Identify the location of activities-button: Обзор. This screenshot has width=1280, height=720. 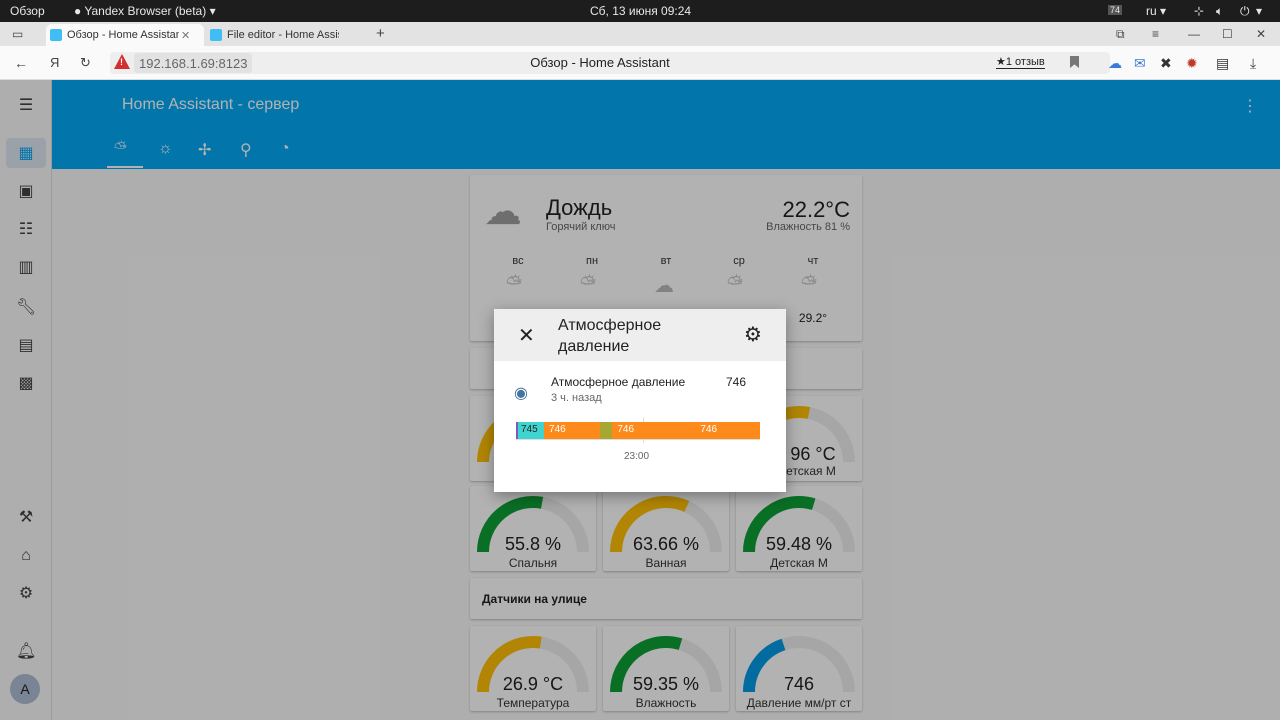
(27, 11).